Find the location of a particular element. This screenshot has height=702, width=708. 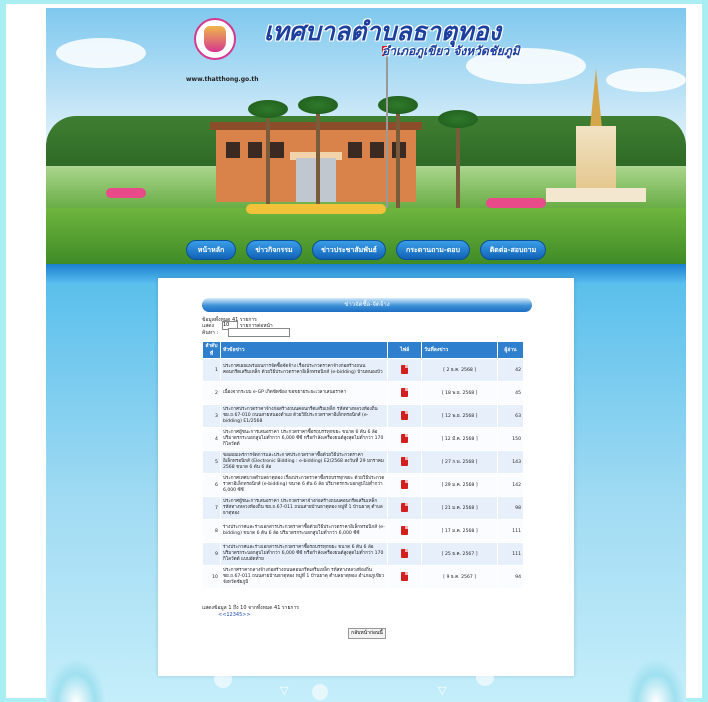

row-views: 111 is located at coordinates (510, 531).